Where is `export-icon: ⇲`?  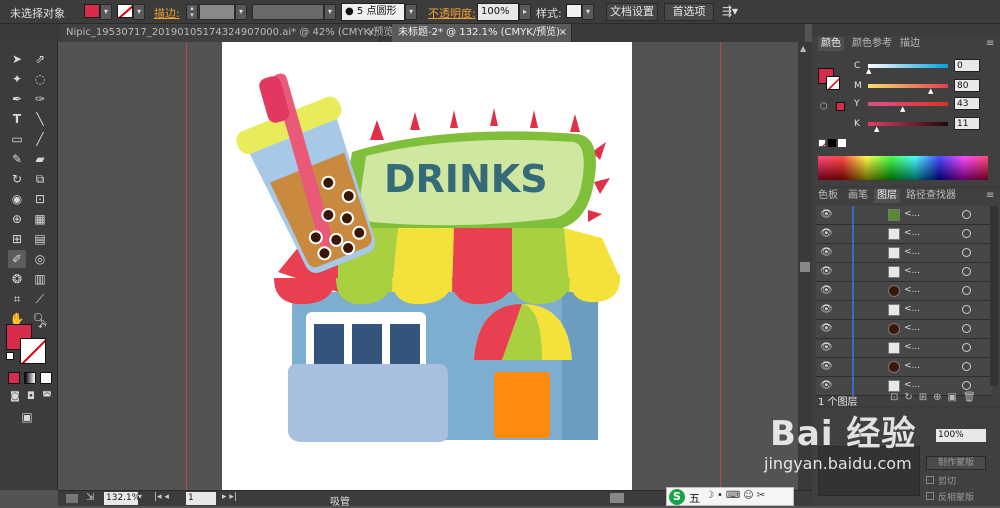
export-icon: ⇲ is located at coordinates (90, 497).